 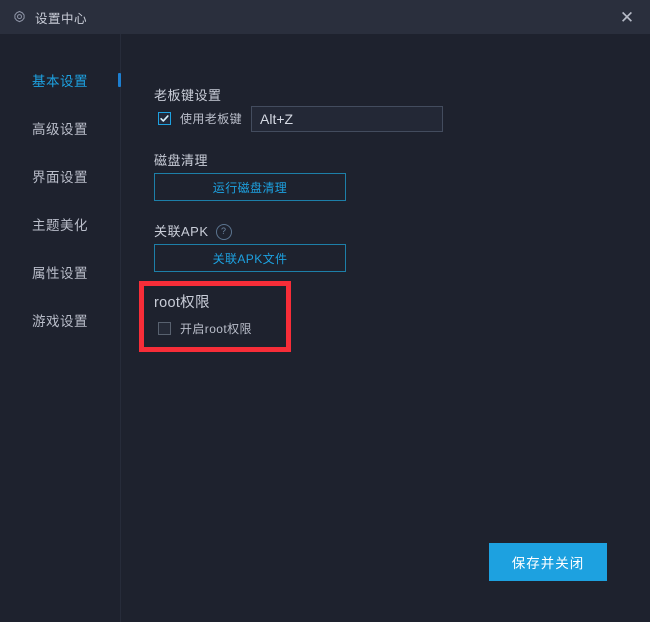 I want to click on sidebar-top-spacer, so click(x=60, y=45).